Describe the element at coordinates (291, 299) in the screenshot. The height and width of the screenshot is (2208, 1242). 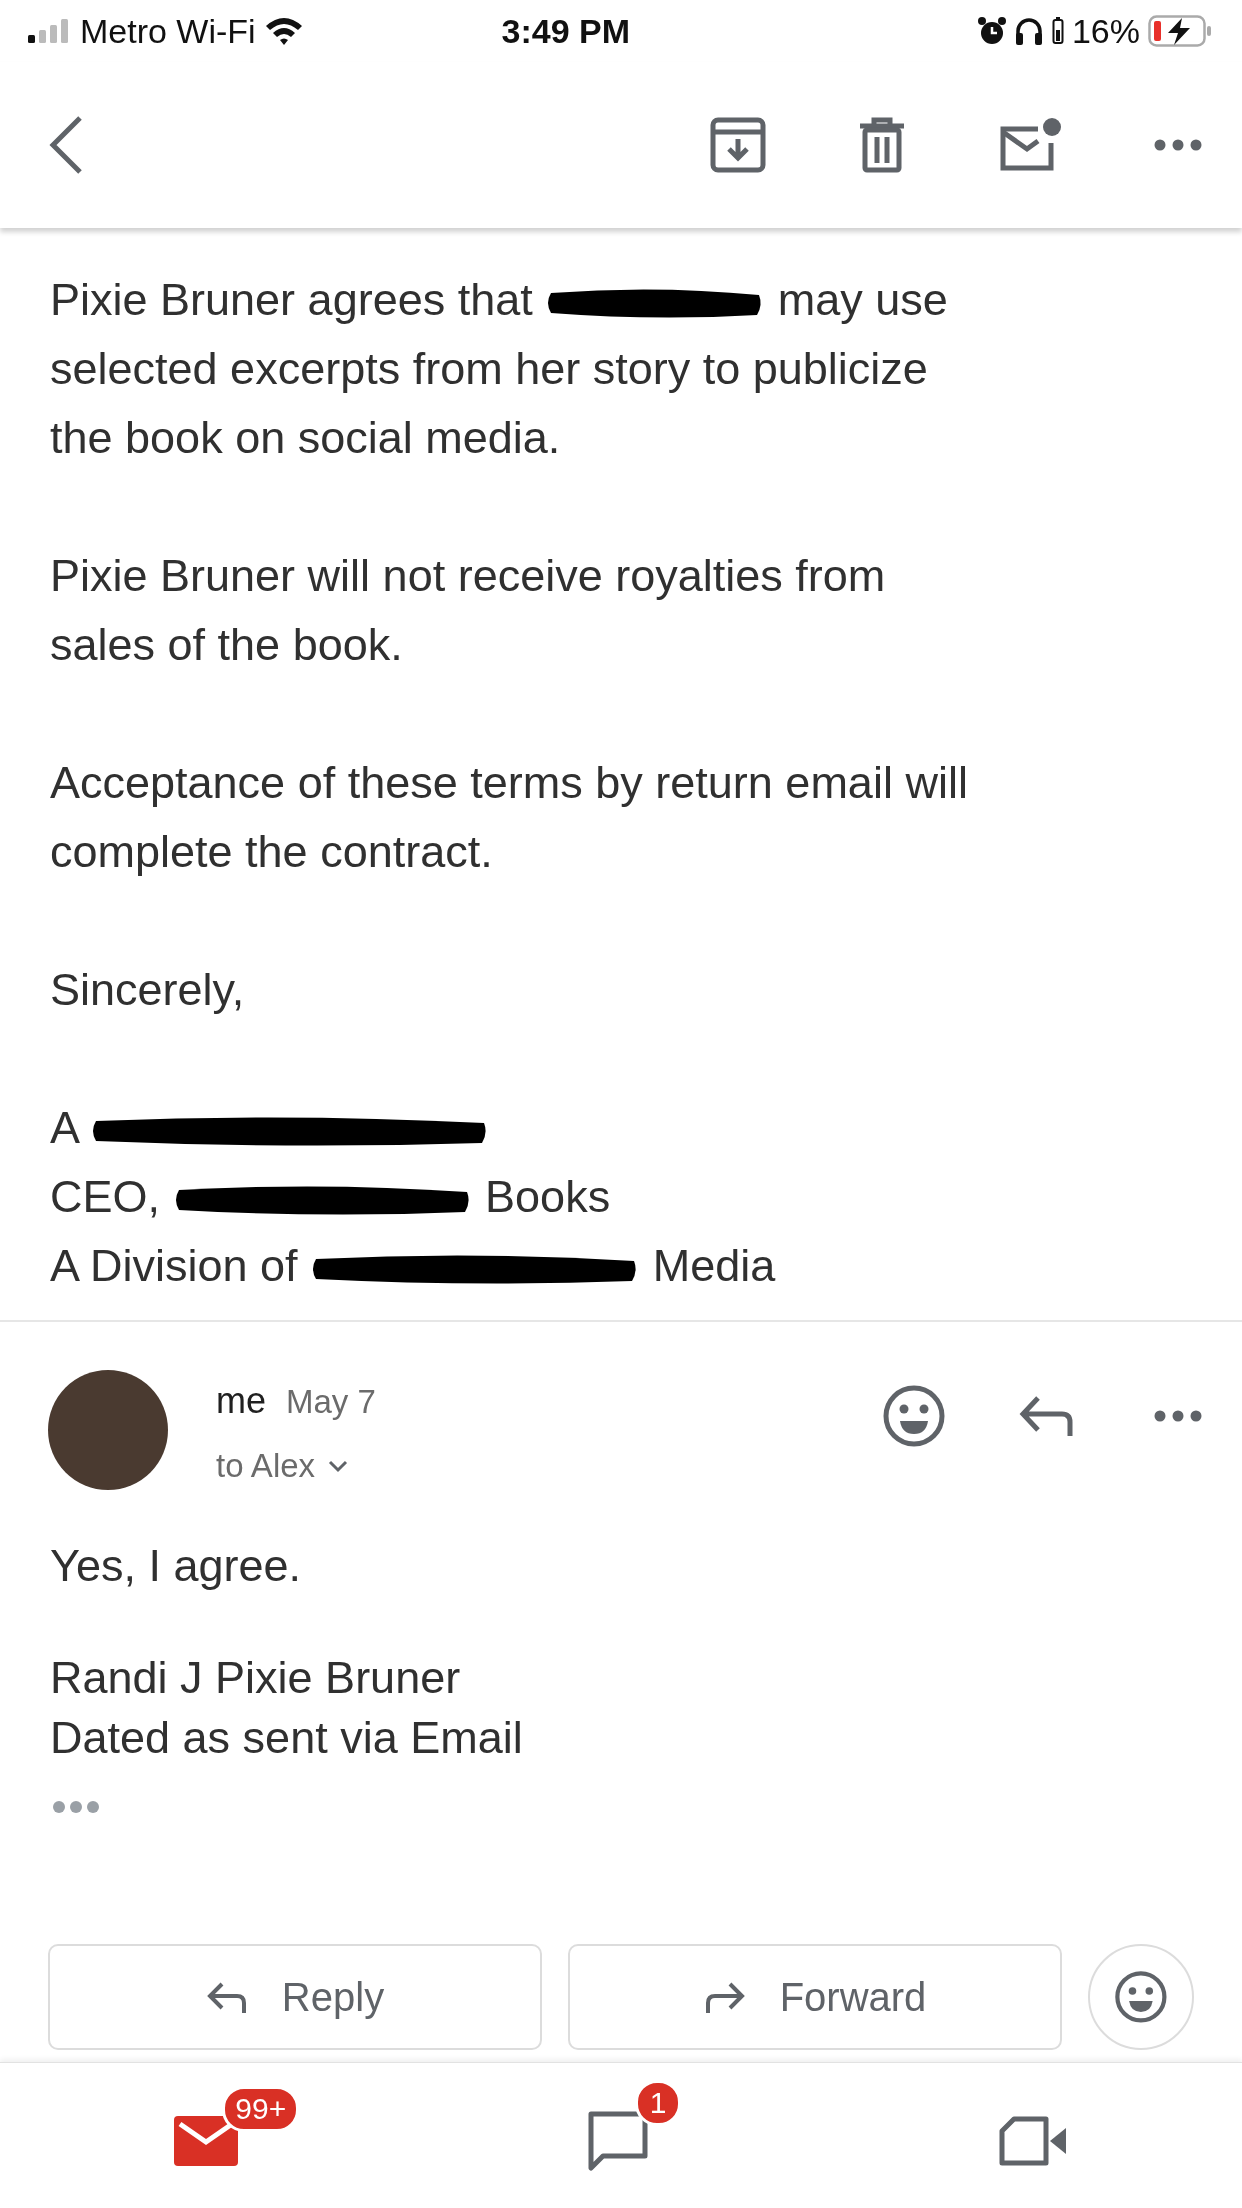
I see `message-text: Pixie Bruner agrees that` at that location.